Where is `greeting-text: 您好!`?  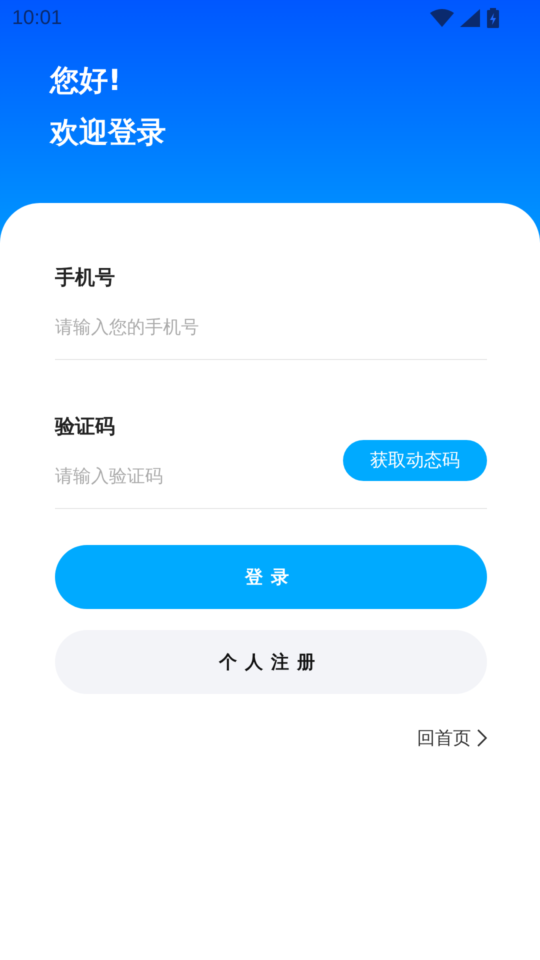
greeting-text: 您好! is located at coordinates (86, 80).